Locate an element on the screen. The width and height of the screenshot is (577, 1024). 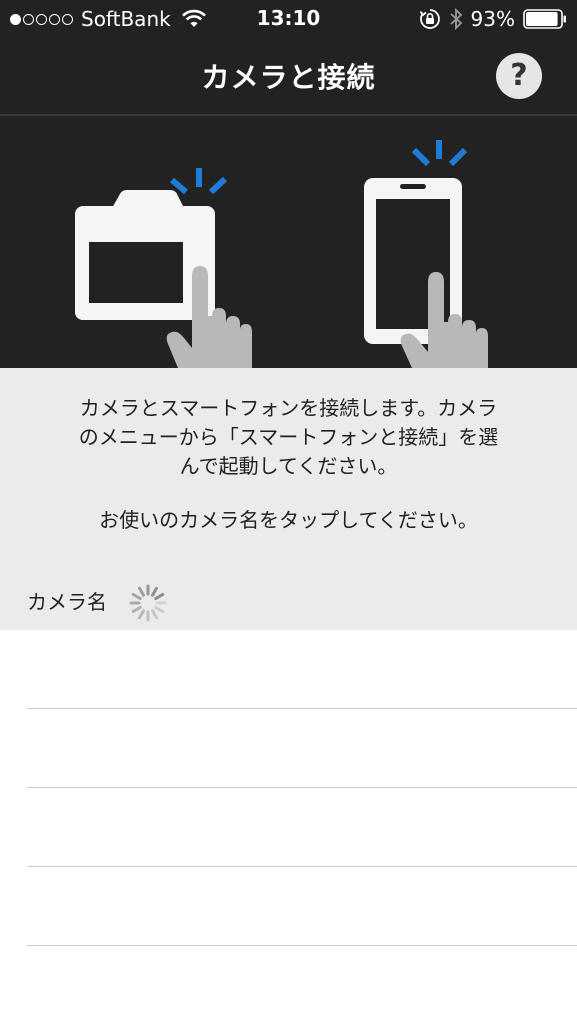
status-right: 93% is located at coordinates (493, 19).